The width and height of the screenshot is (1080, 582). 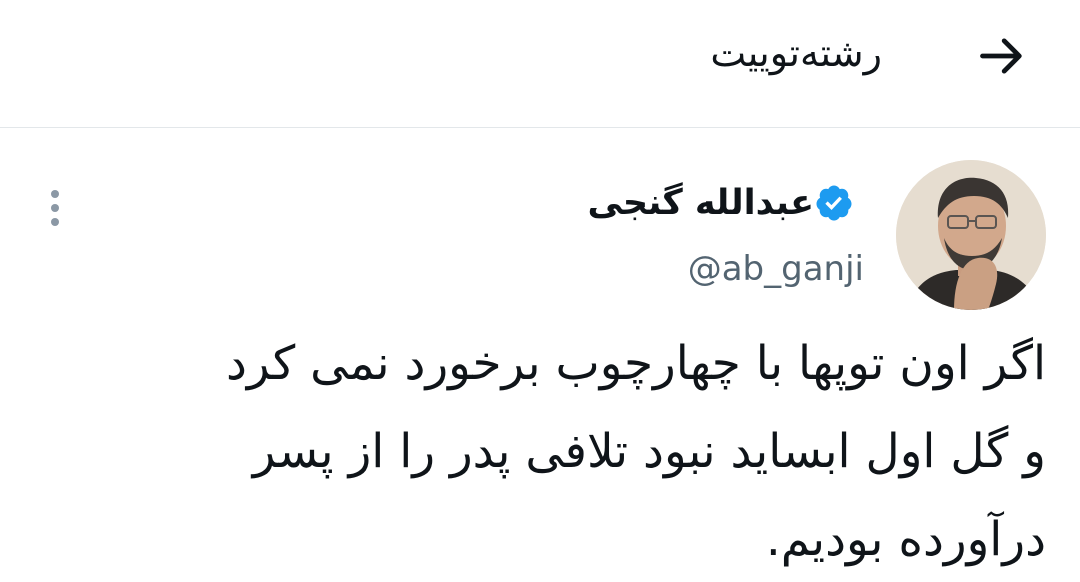 I want to click on avatar, so click(x=971, y=235).